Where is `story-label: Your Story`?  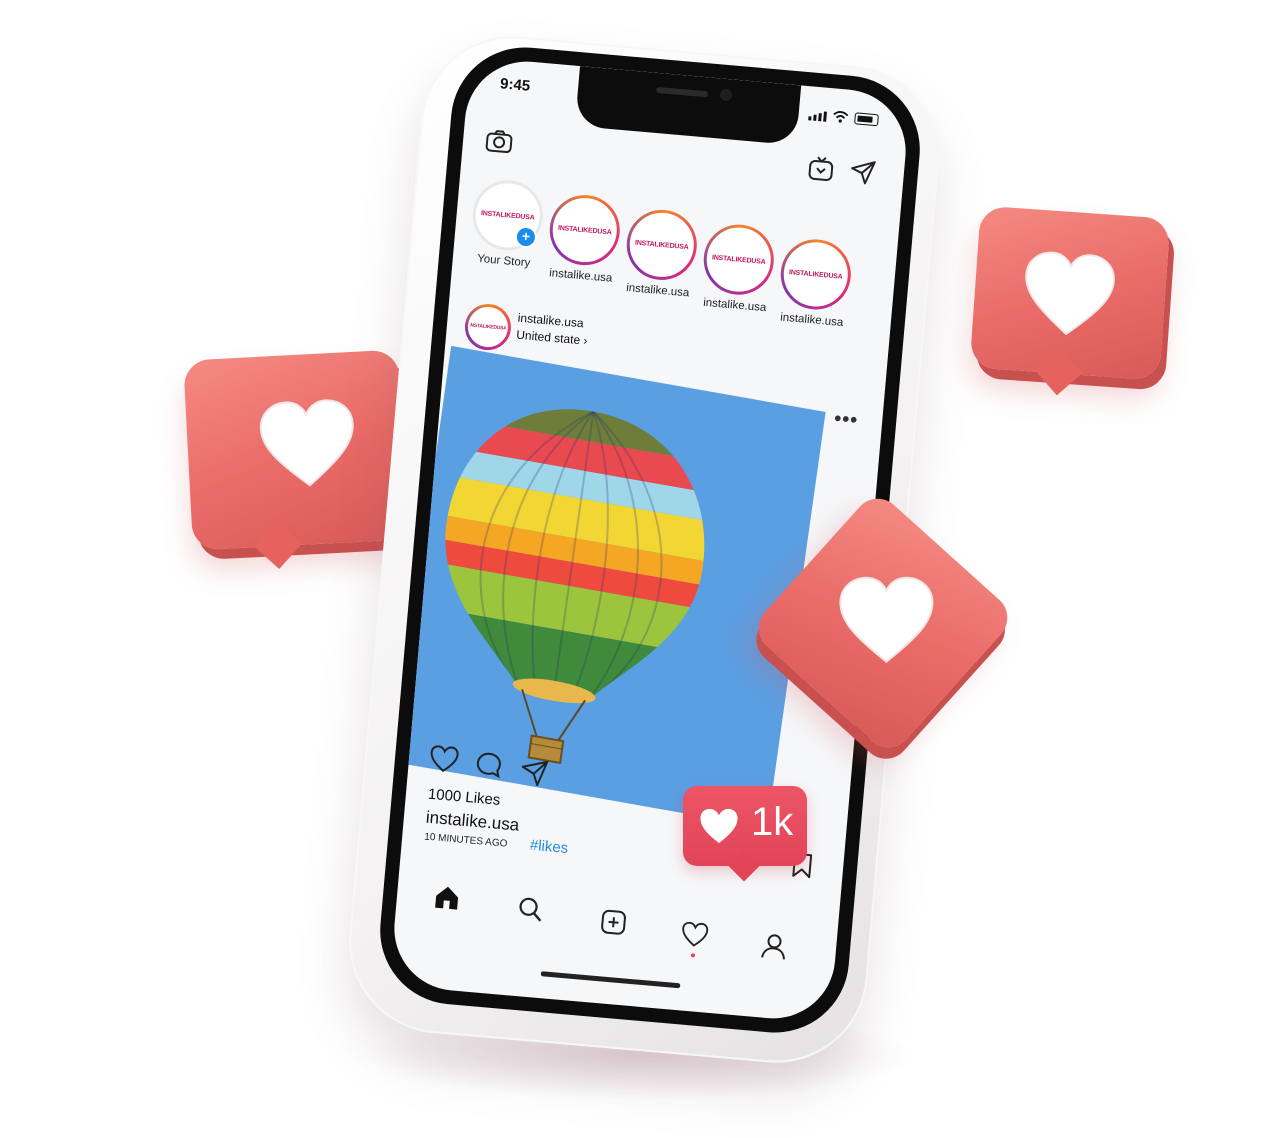
story-label: Your Story is located at coordinates (503, 261).